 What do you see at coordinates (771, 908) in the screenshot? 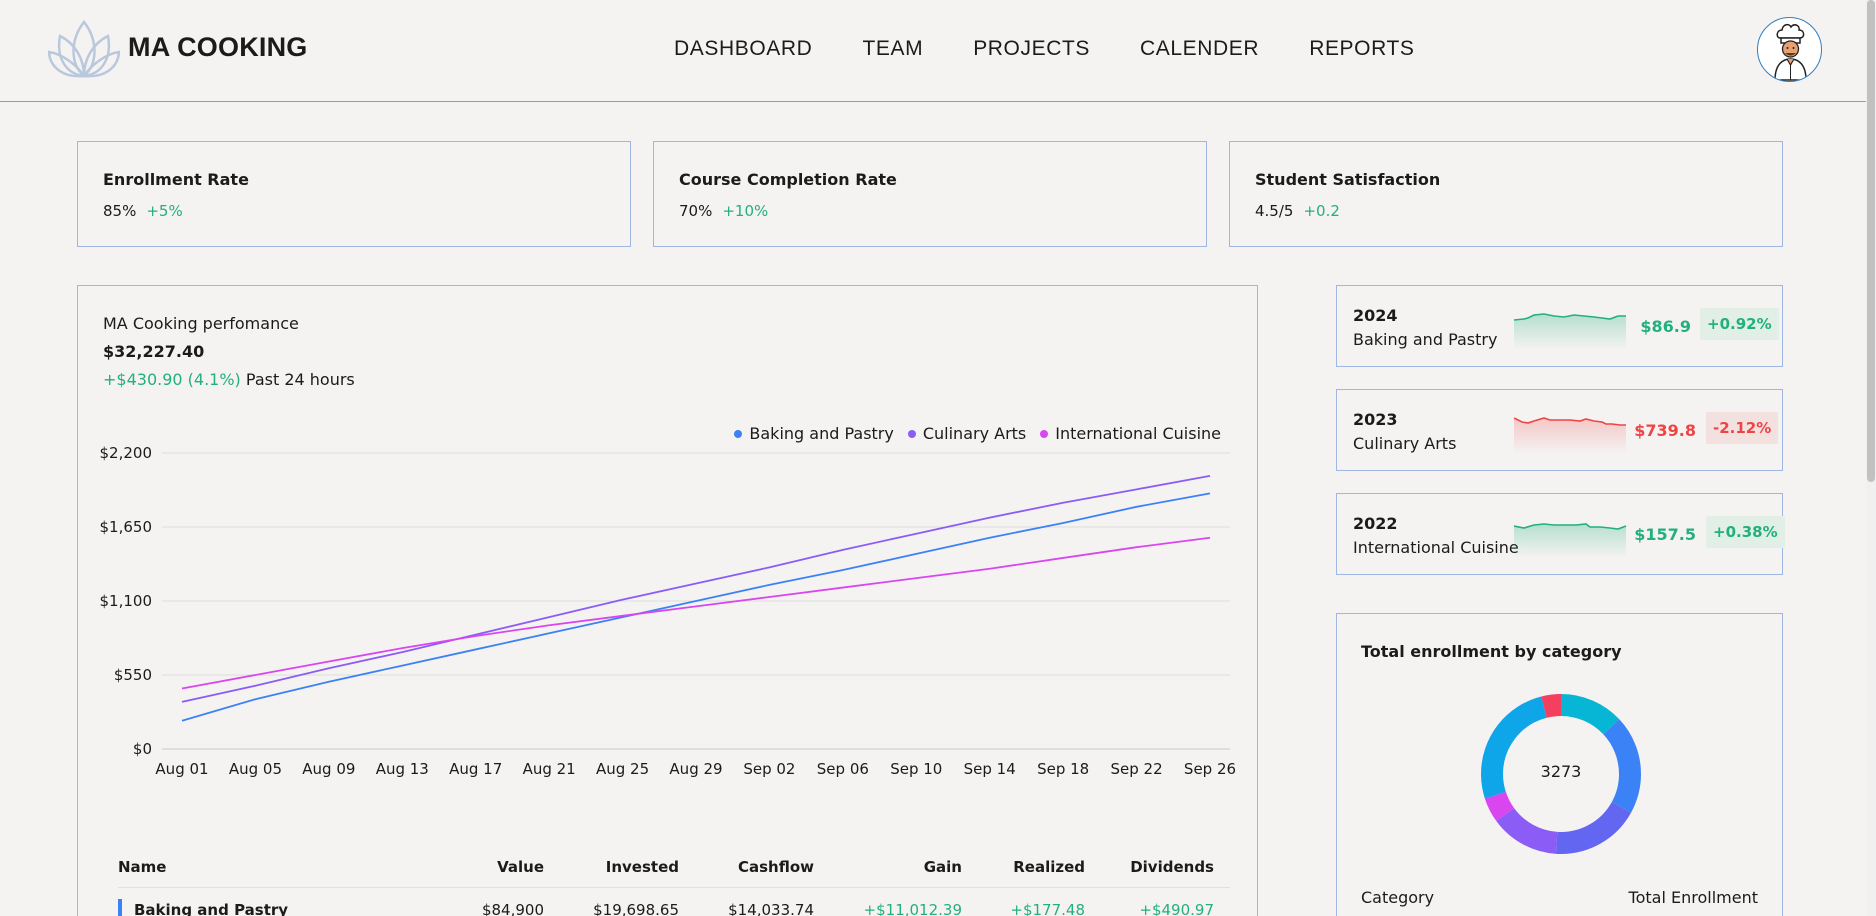
I see `row-cashflow: $14,033.74` at bounding box center [771, 908].